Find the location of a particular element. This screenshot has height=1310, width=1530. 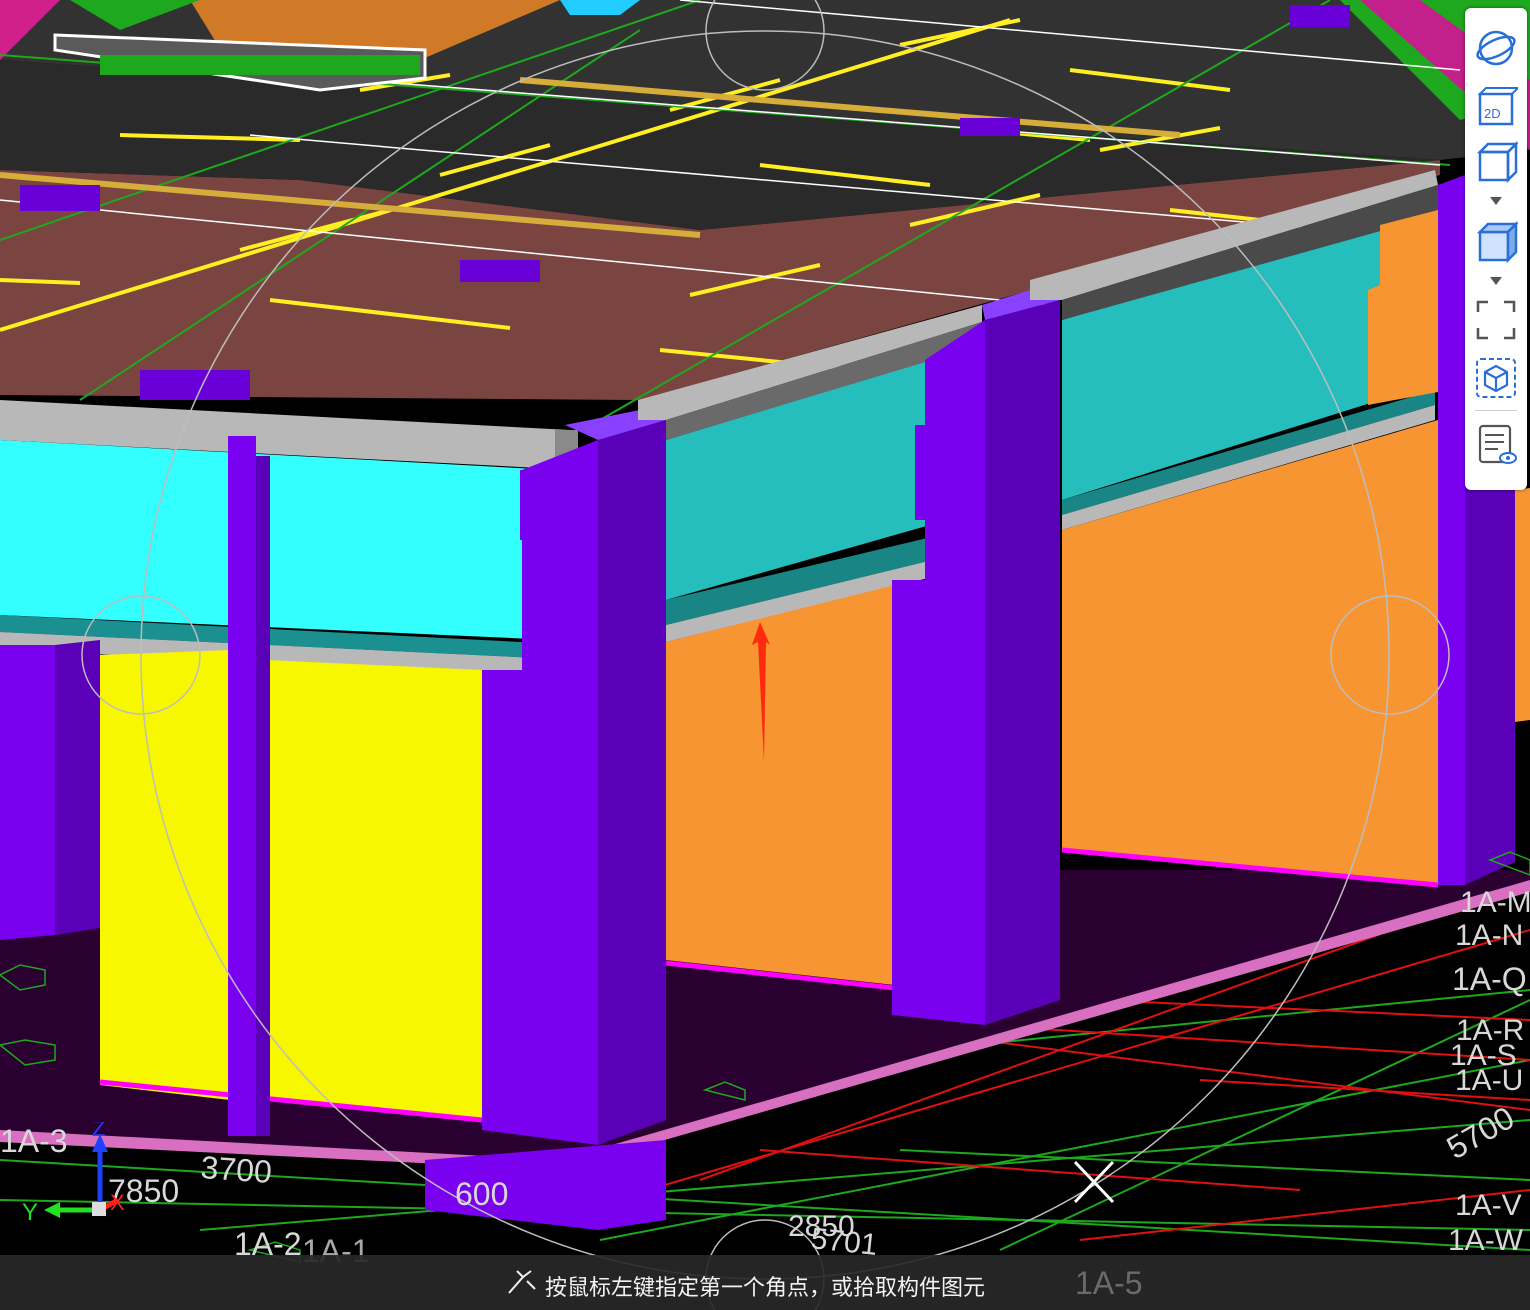

column-far-right is located at coordinates (1451, 530).